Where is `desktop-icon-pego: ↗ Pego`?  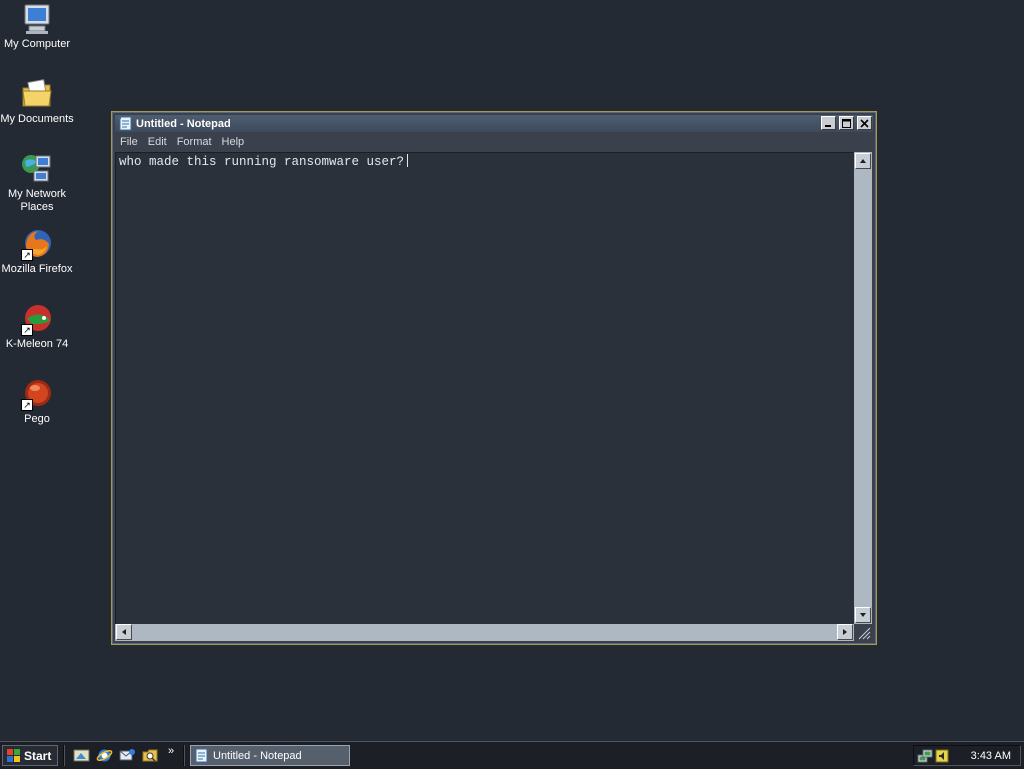 desktop-icon-pego: ↗ Pego is located at coordinates (37, 401).